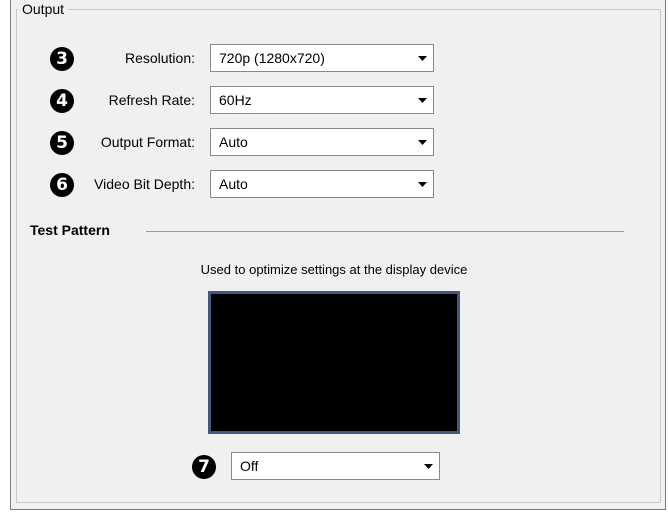 The height and width of the screenshot is (512, 668). I want to click on resolution-label: Resolution:, so click(159, 58).